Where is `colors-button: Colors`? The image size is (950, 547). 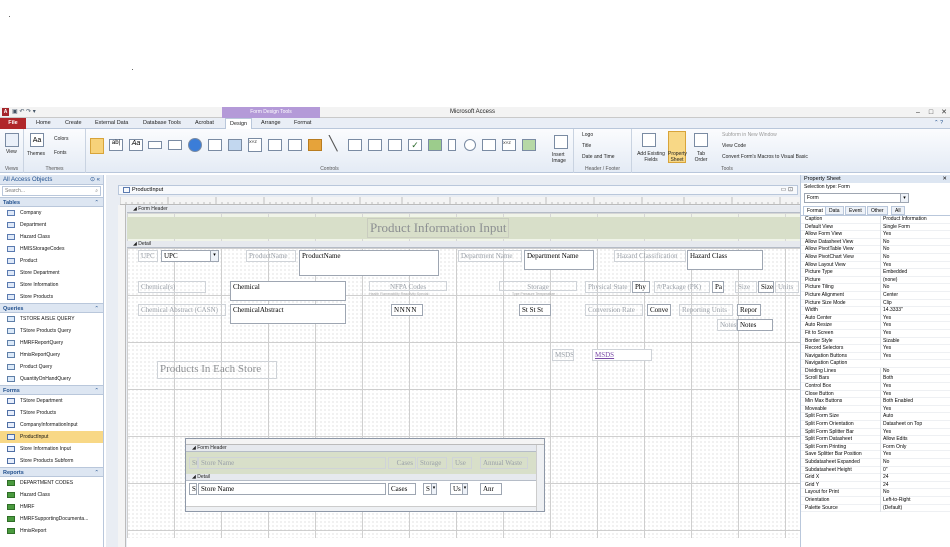
colors-button: Colors is located at coordinates (61, 139).